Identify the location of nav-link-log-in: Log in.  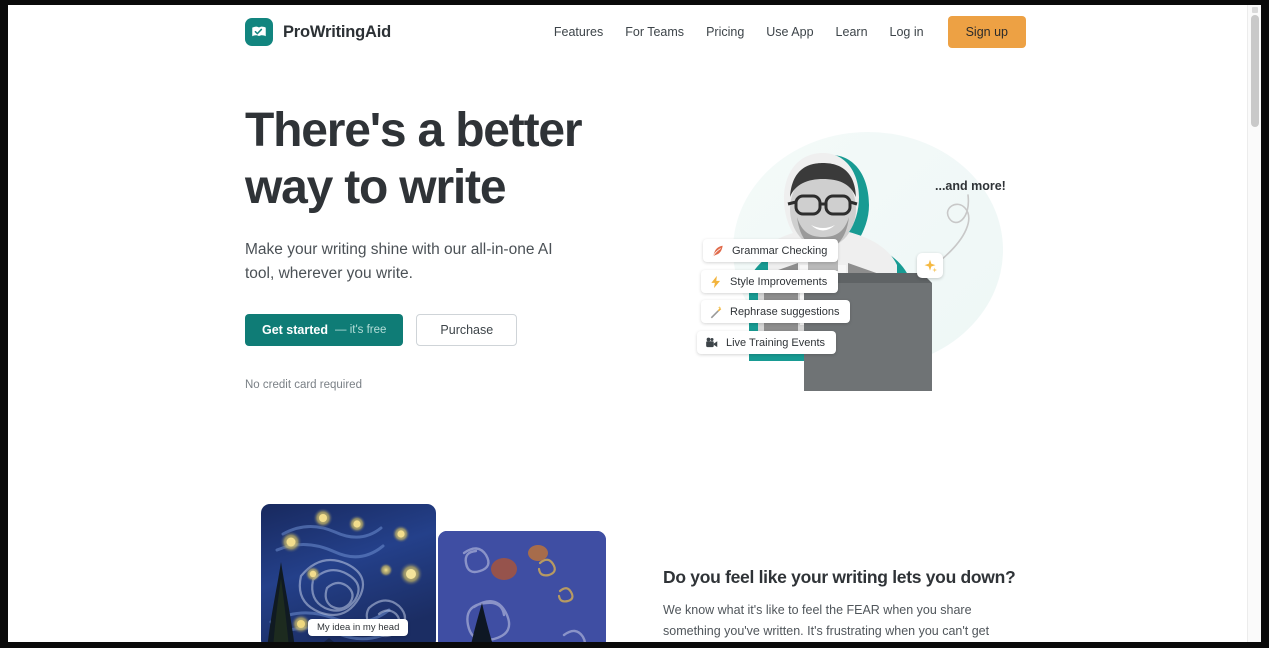
(907, 32).